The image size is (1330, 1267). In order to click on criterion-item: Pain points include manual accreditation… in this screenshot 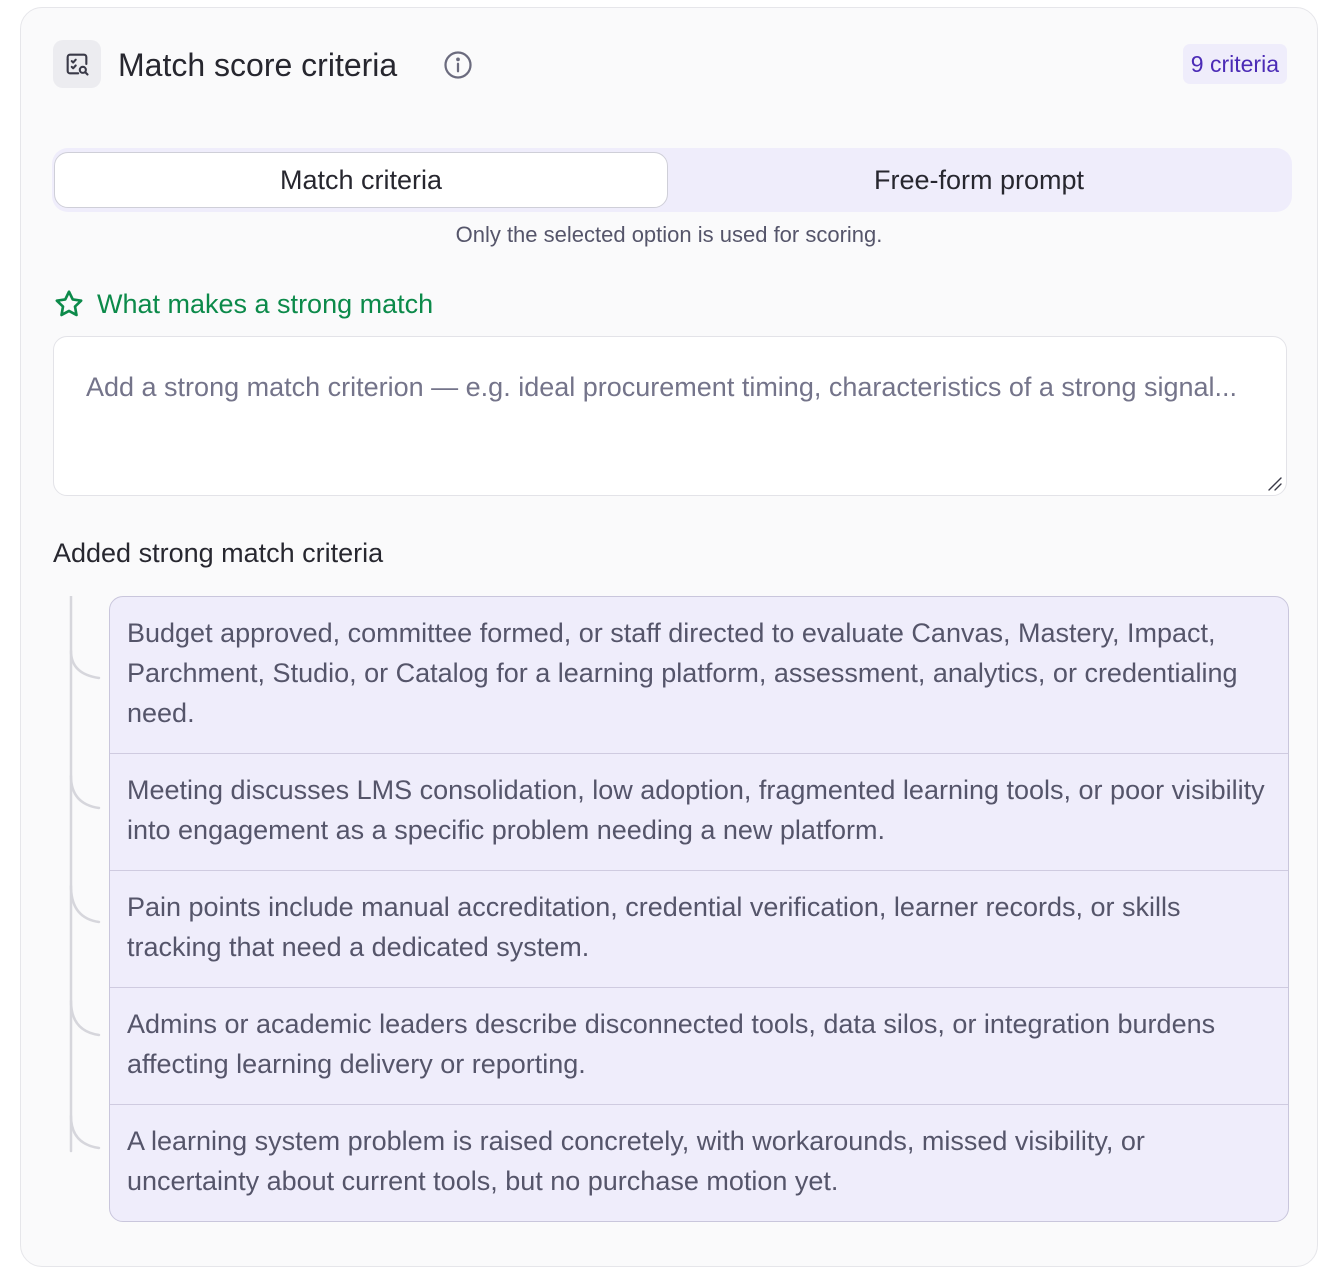, I will do `click(699, 929)`.